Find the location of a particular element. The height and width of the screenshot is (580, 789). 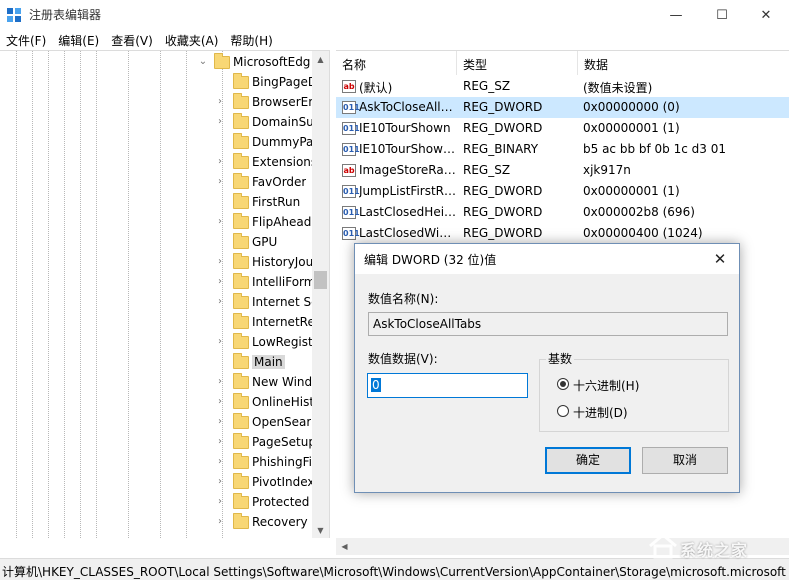

menu-favorites: 收藏夹(A) is located at coordinates (192, 40).